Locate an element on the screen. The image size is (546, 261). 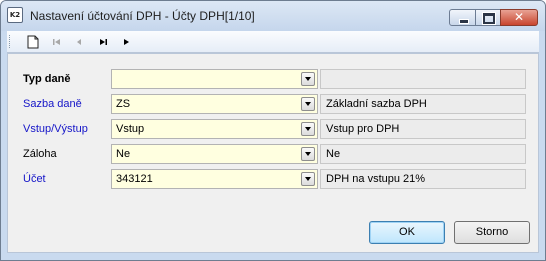
input-output-dropdown-button is located at coordinates (308, 129).